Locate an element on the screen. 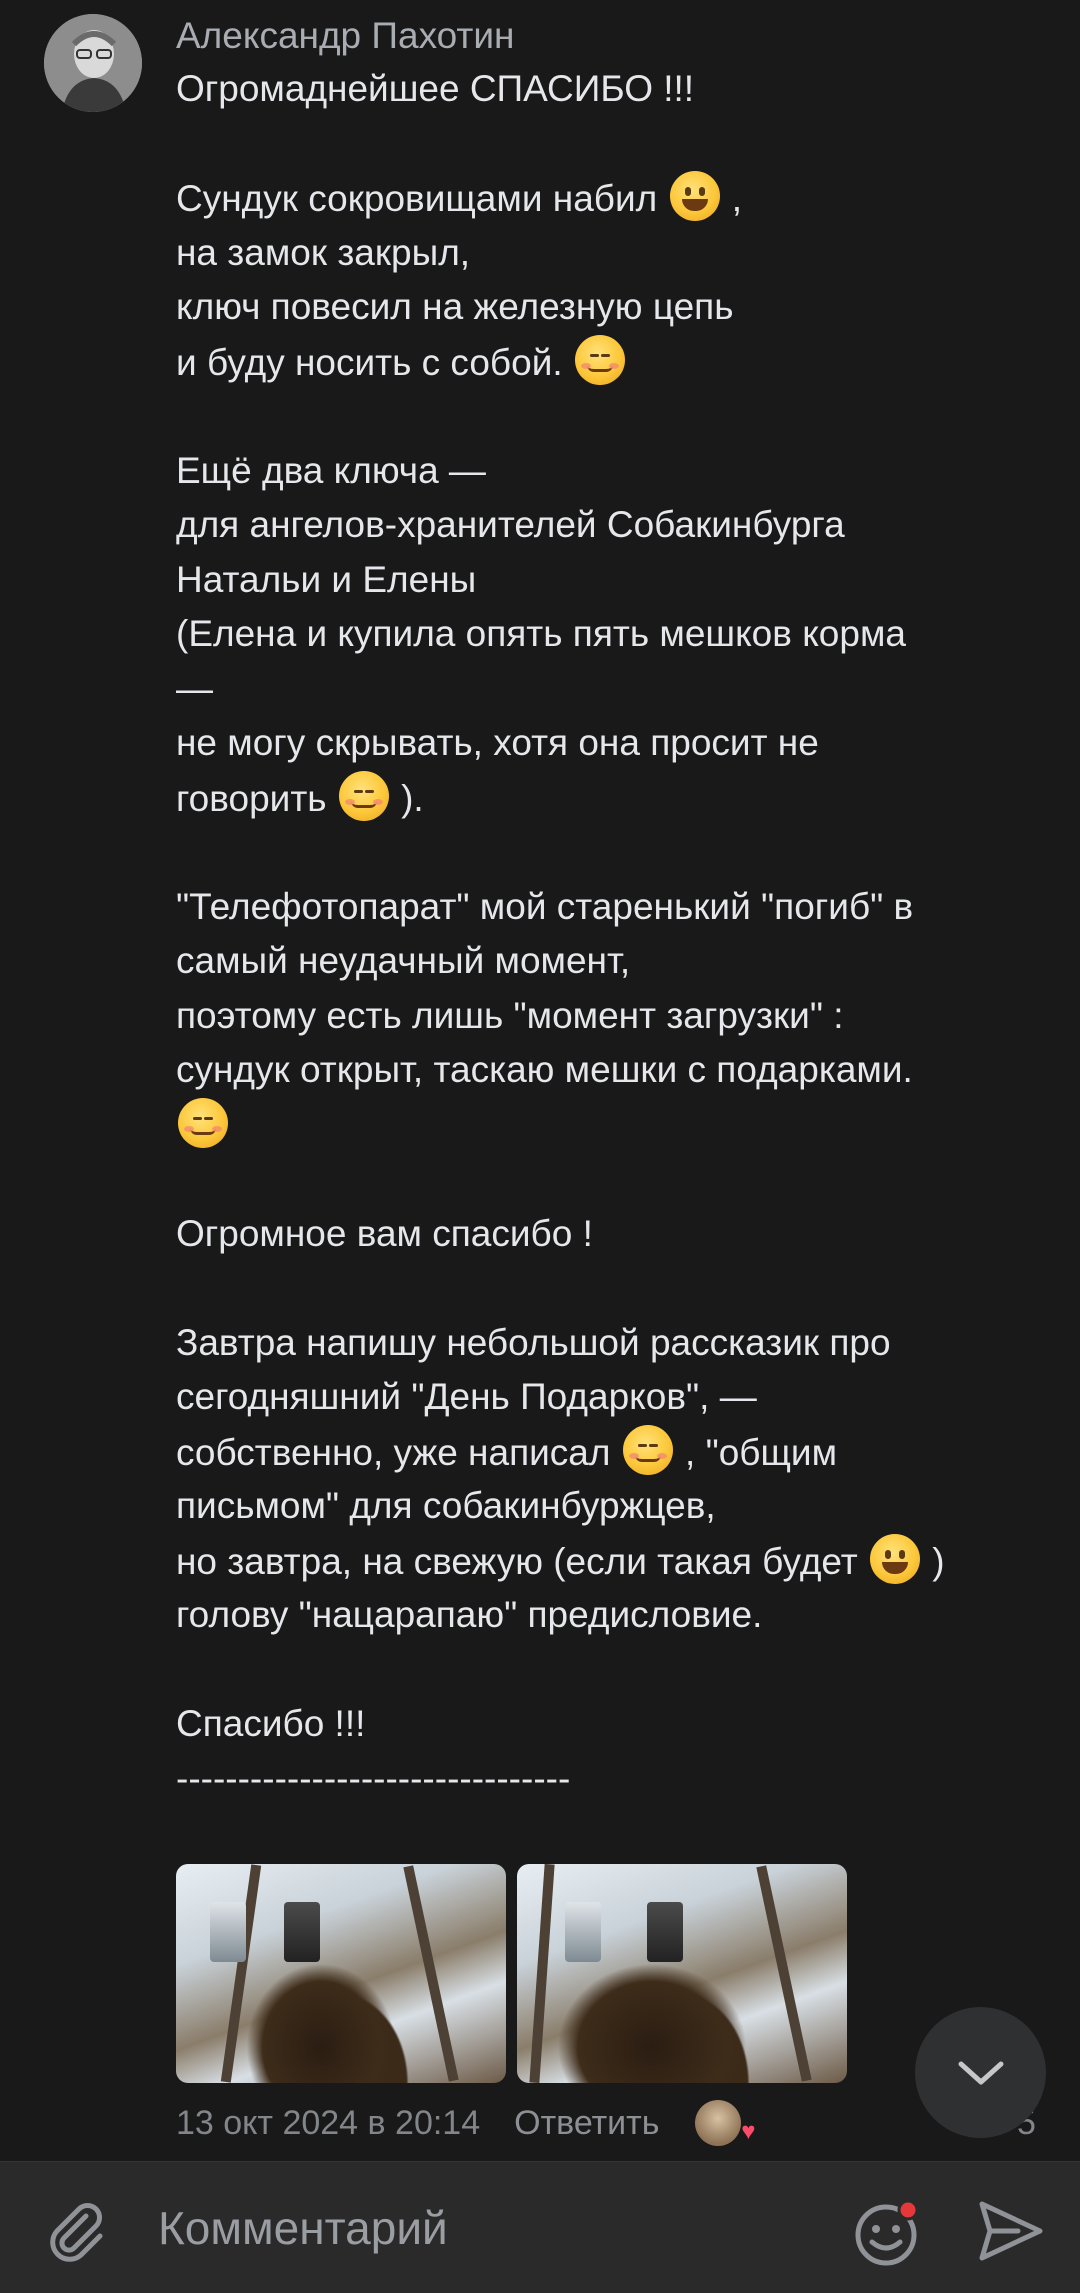 The image size is (1080, 2293). send-icon is located at coordinates (1011, 2231).